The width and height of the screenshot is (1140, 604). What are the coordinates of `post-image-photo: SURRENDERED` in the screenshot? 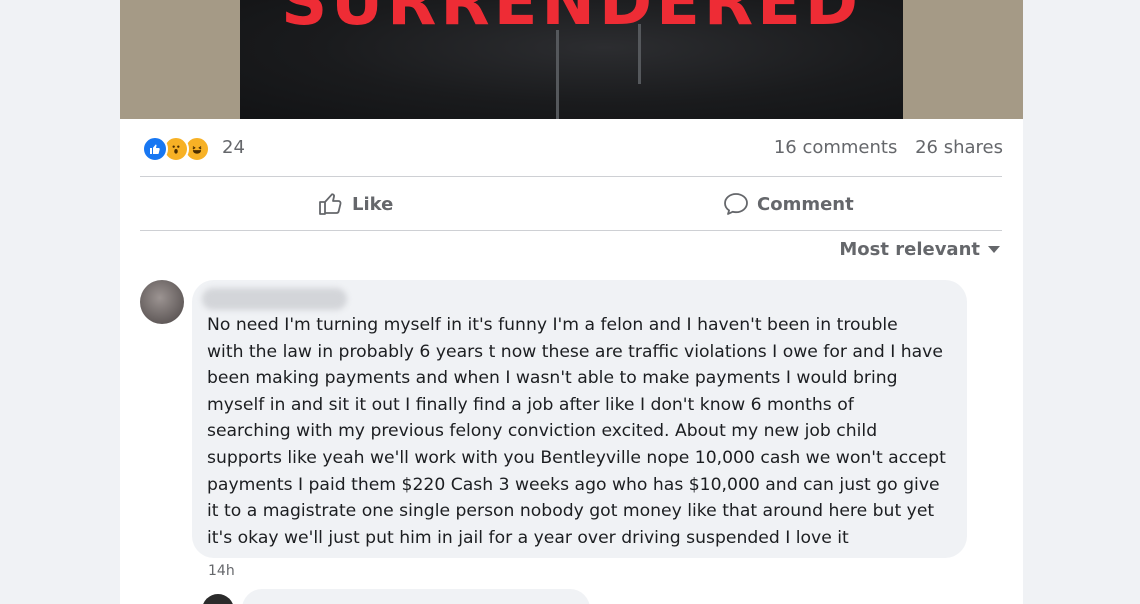 It's located at (571, 59).